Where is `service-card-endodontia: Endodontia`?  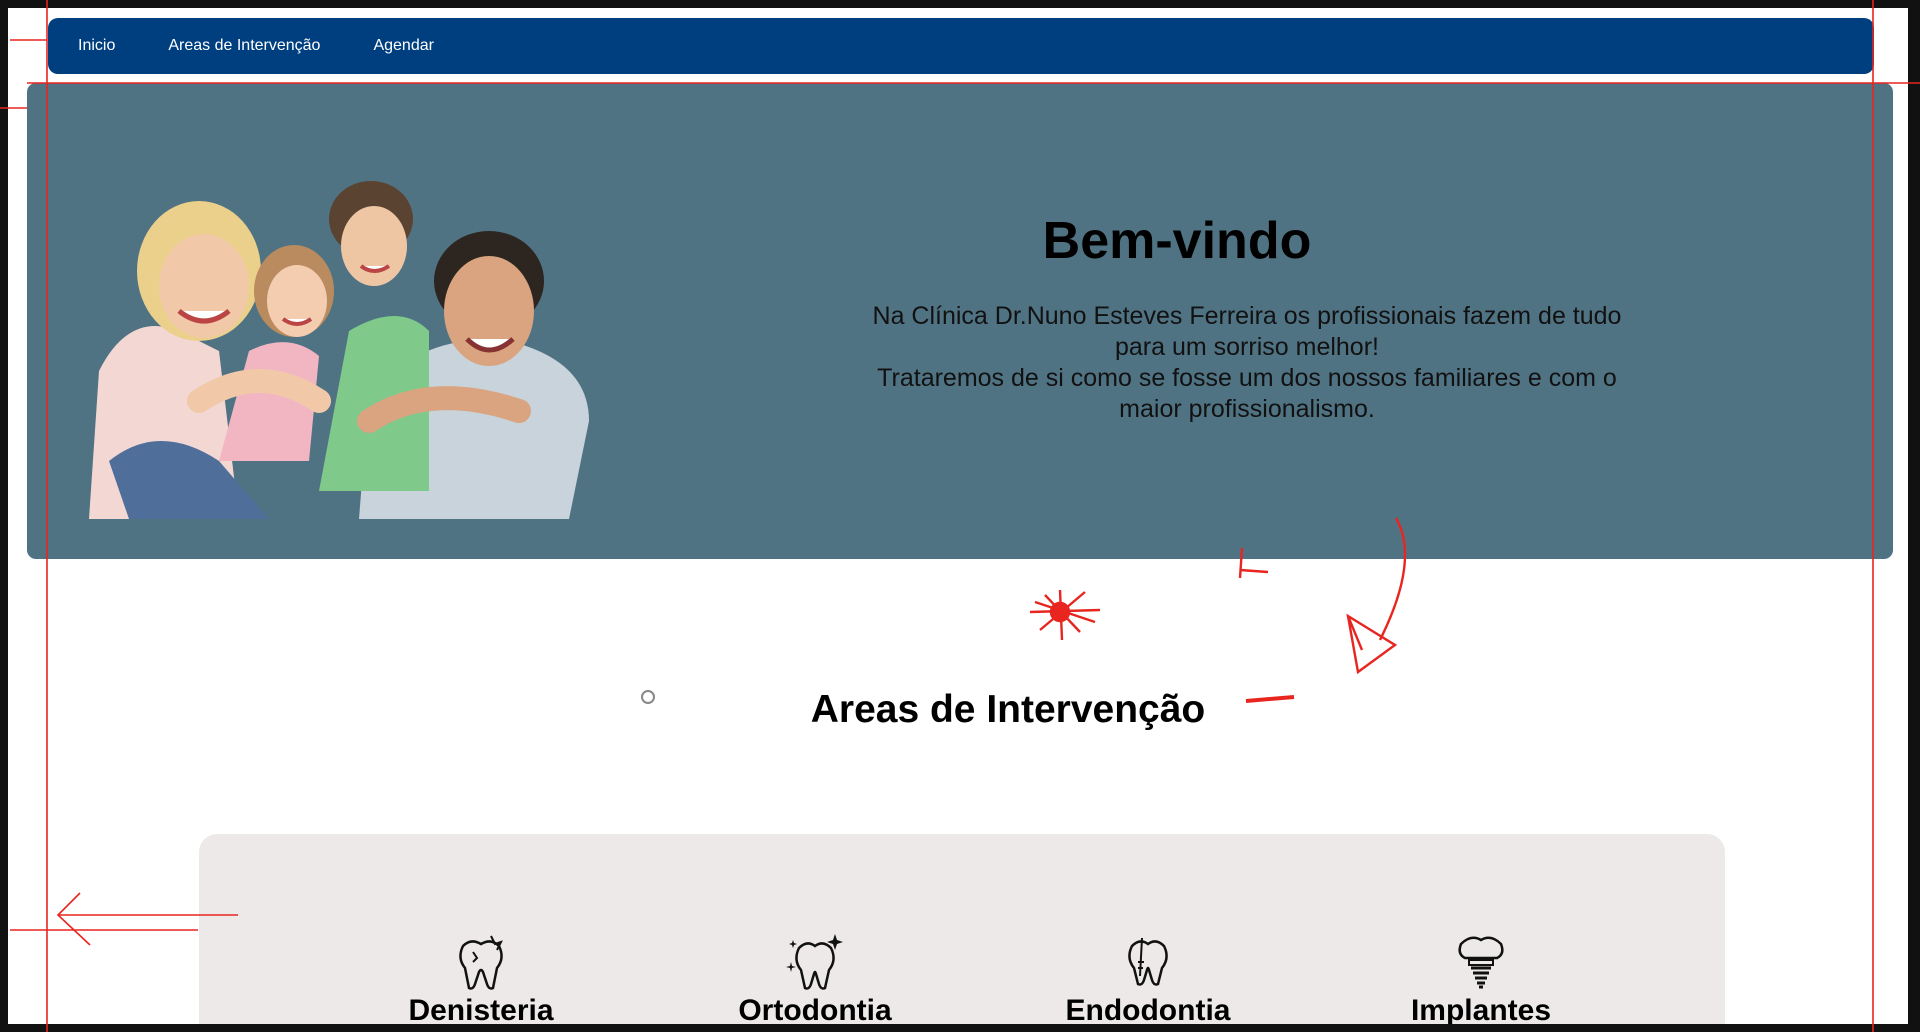
service-card-endodontia: Endodontia is located at coordinates (1148, 978).